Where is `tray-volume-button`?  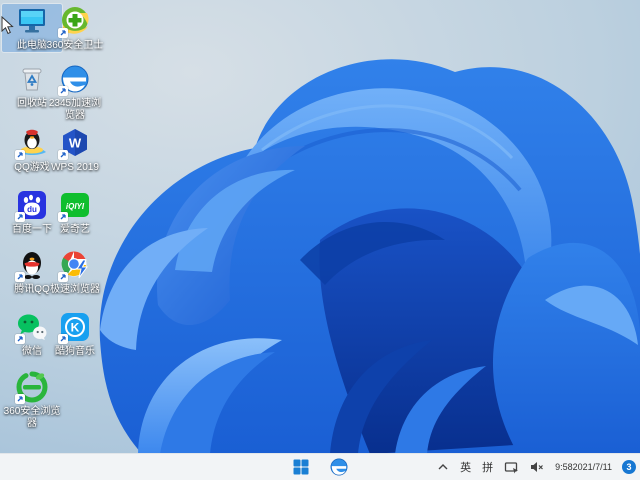 tray-volume-button is located at coordinates (537, 467).